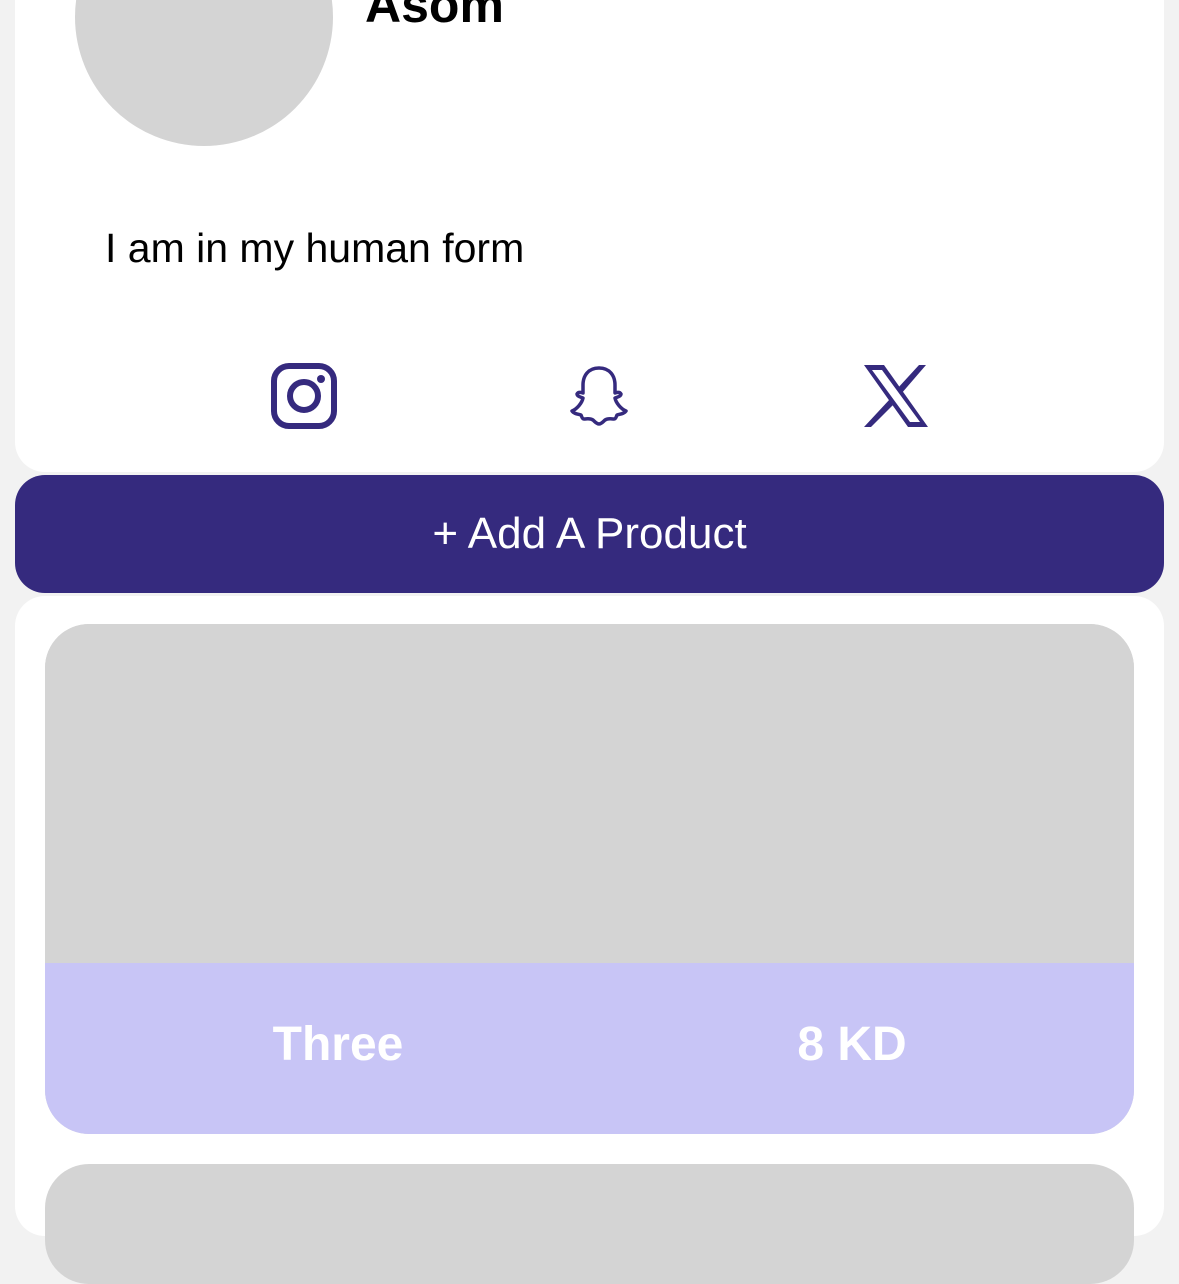  What do you see at coordinates (852, 1044) in the screenshot?
I see `product-price: 8 KD` at bounding box center [852, 1044].